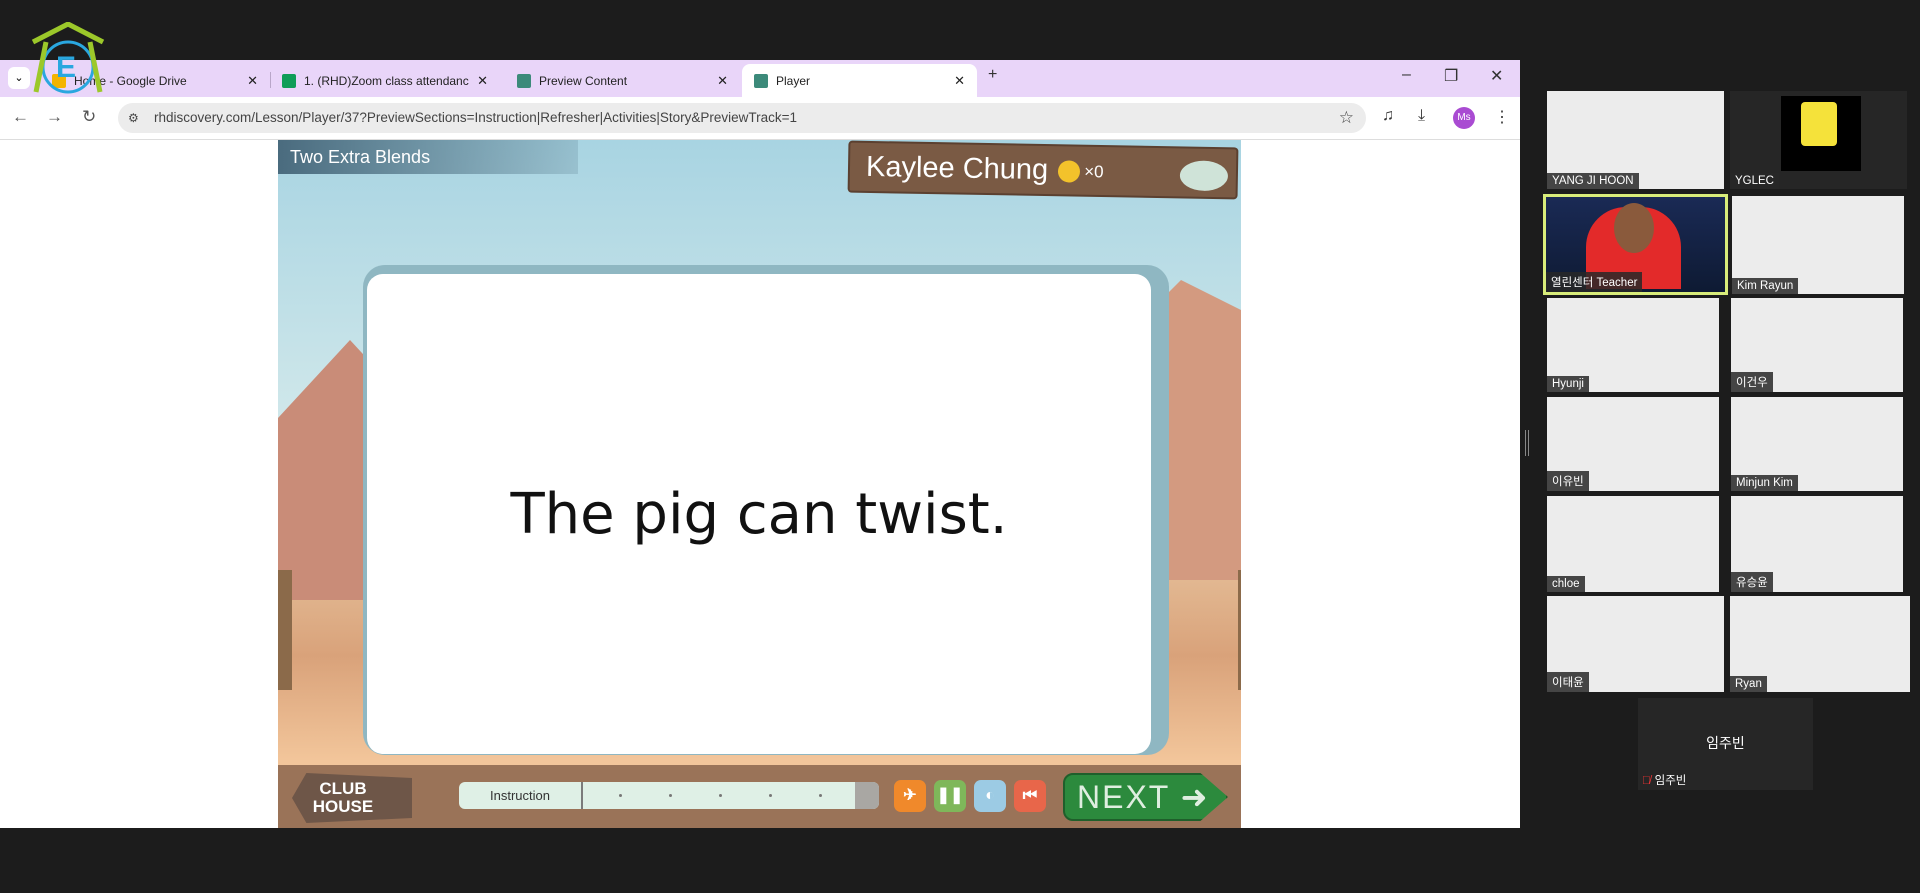 Image resolution: width=1920 pixels, height=893 pixels. What do you see at coordinates (521, 795) in the screenshot?
I see `section-label: Instruction` at bounding box center [521, 795].